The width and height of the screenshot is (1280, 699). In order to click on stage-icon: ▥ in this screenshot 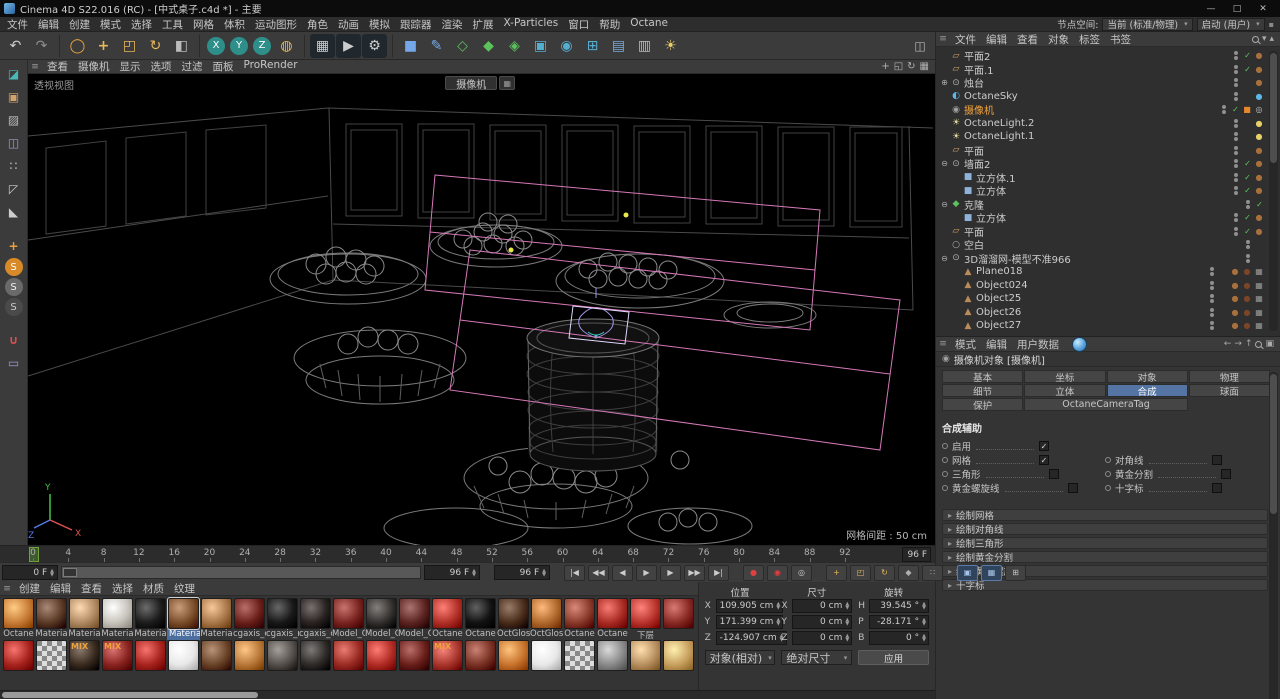, I will do `click(644, 46)`.